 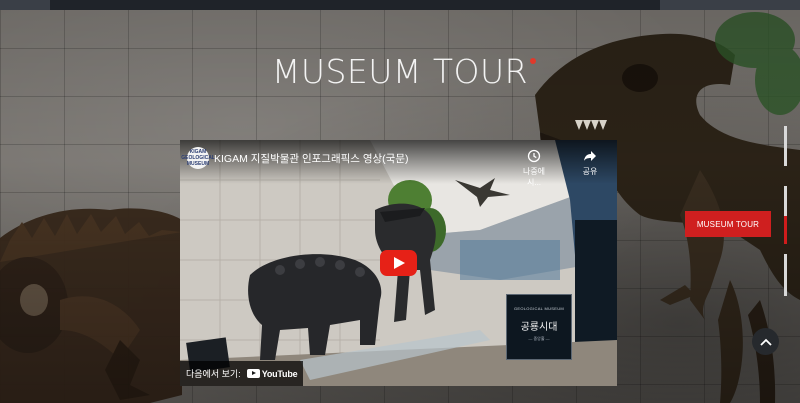 I want to click on youtube-icon, so click(x=253, y=373).